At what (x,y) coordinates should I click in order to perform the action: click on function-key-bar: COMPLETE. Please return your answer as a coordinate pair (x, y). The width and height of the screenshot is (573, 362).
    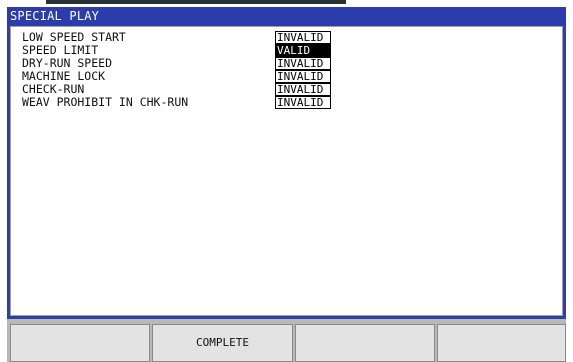
    Looking at the image, I should click on (286, 340).